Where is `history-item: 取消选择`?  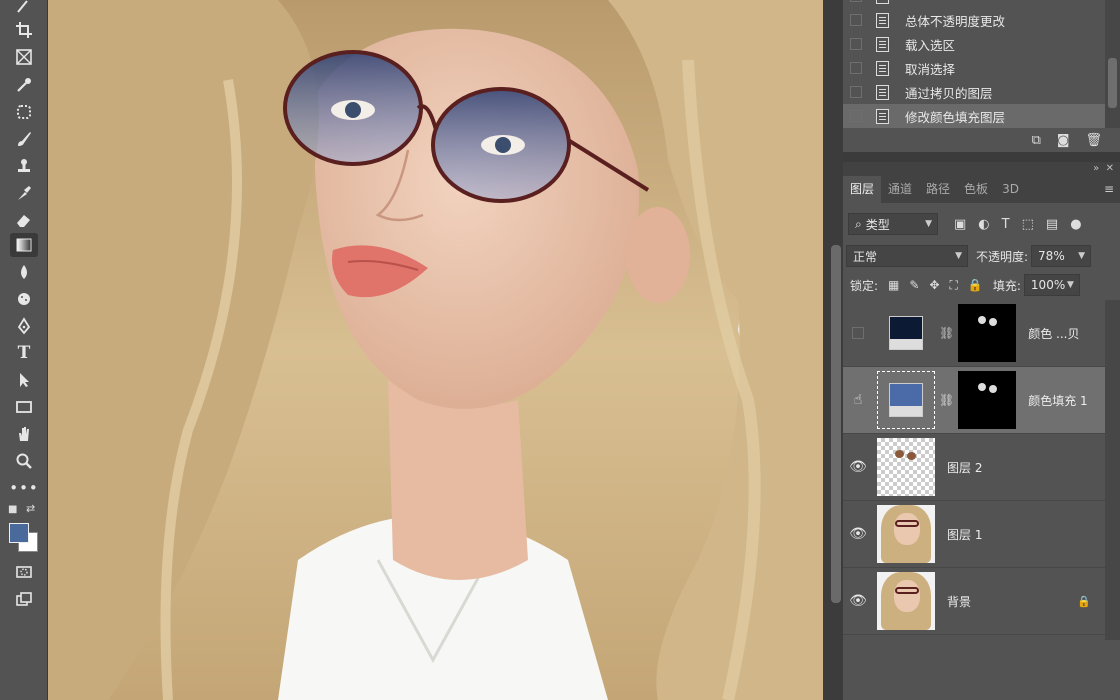 history-item: 取消选择 is located at coordinates (974, 68).